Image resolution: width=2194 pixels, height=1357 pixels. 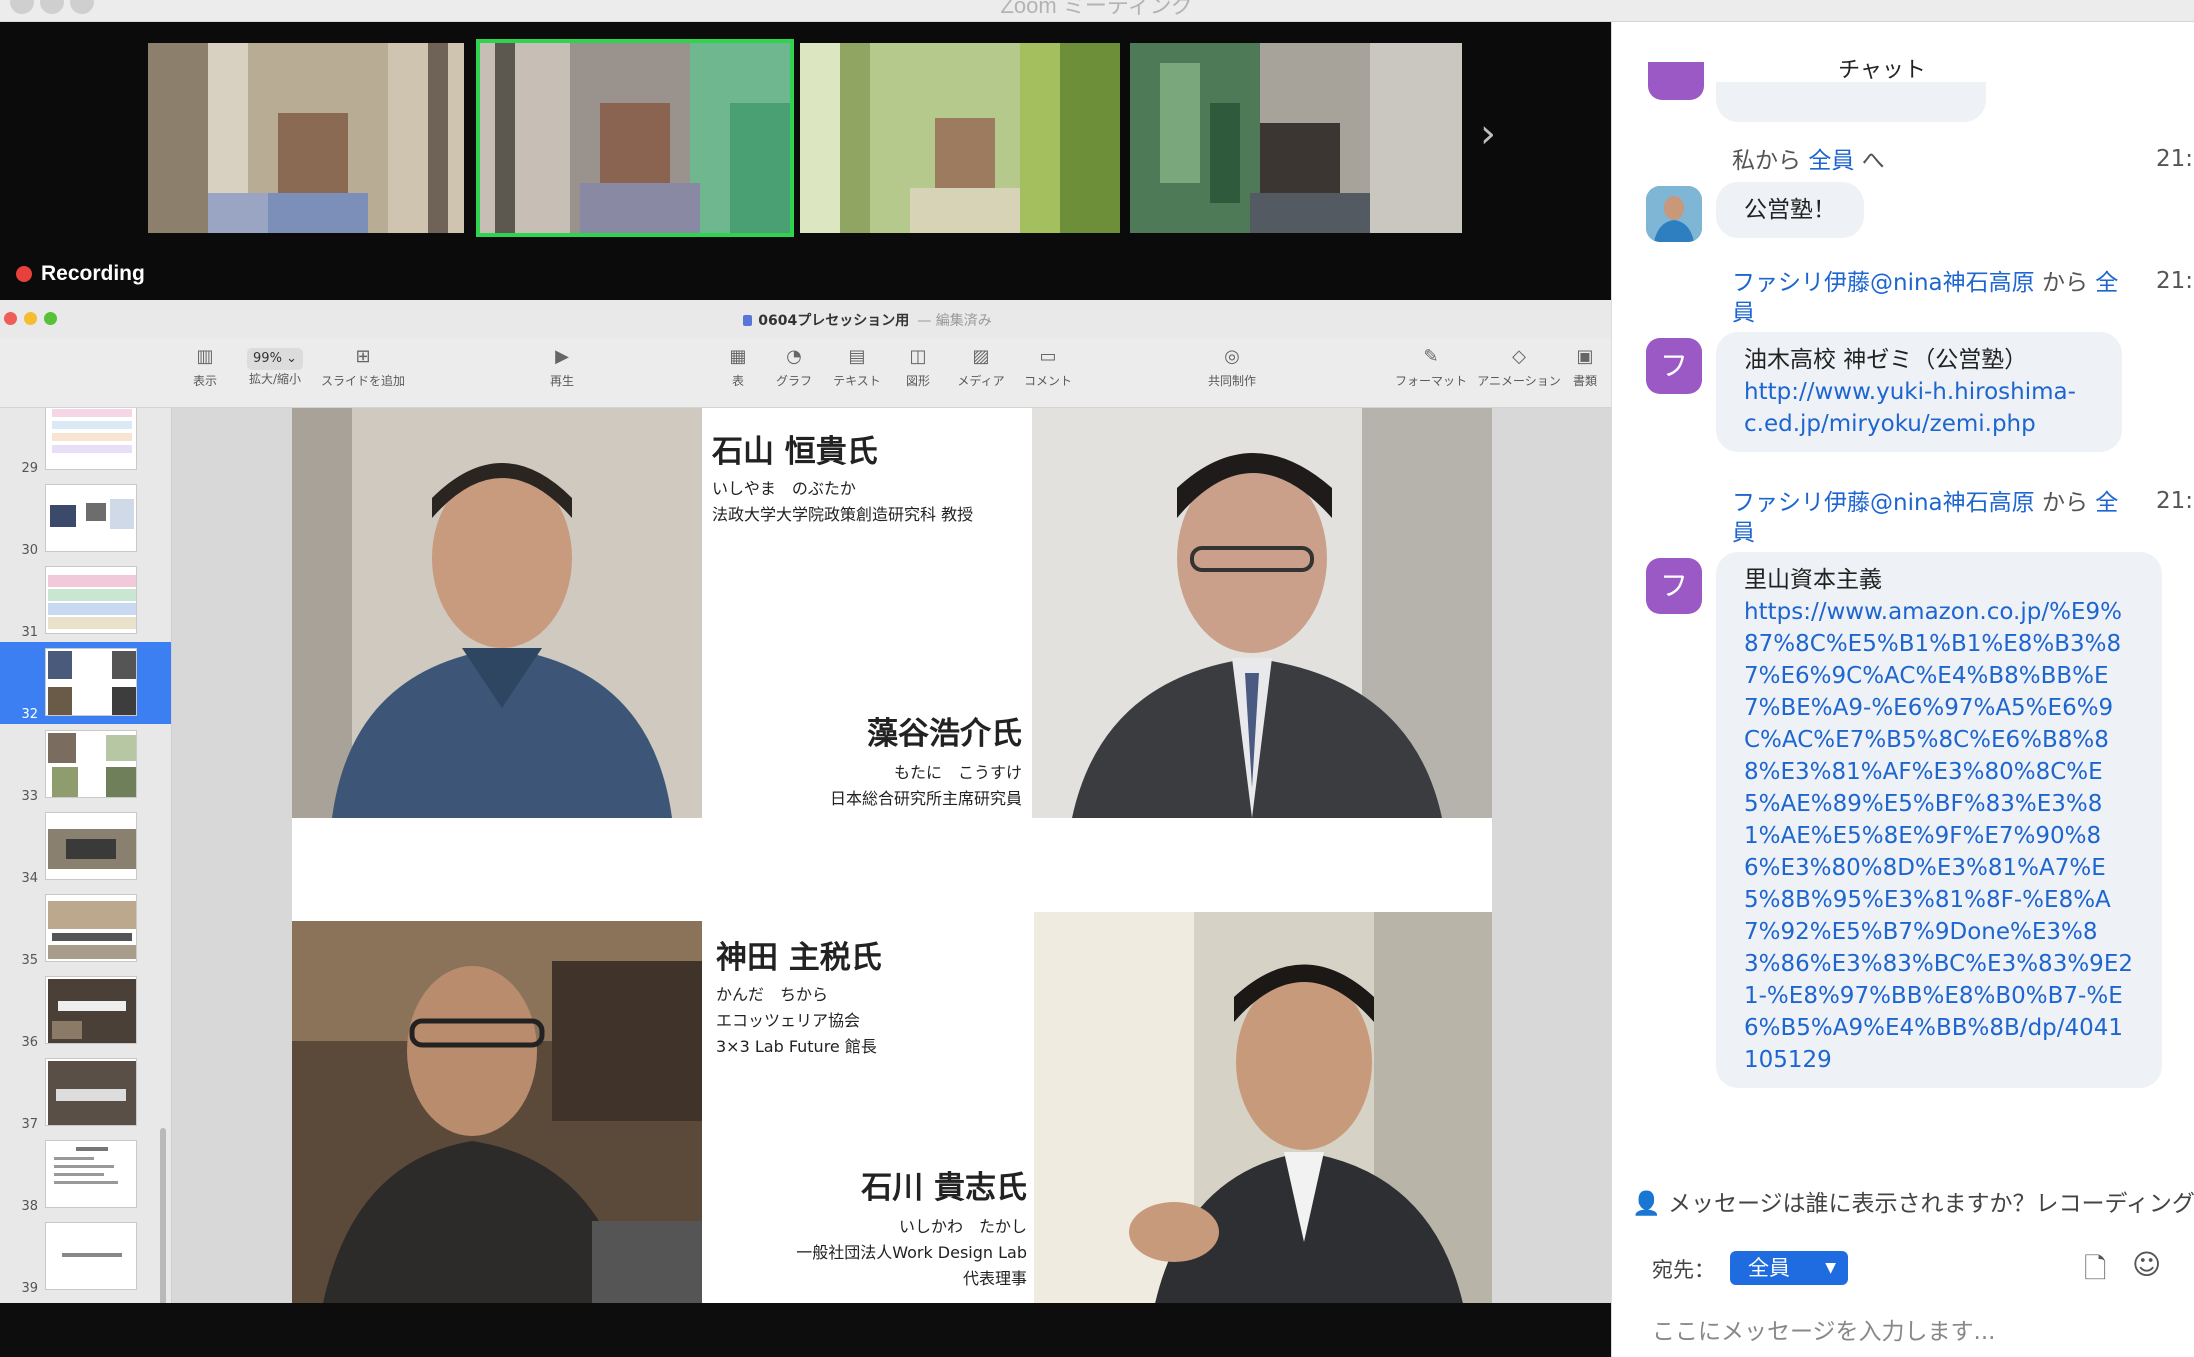 I want to click on keynote-titlebar: 0604プレセッション用 — 編集済み, so click(x=805, y=319).